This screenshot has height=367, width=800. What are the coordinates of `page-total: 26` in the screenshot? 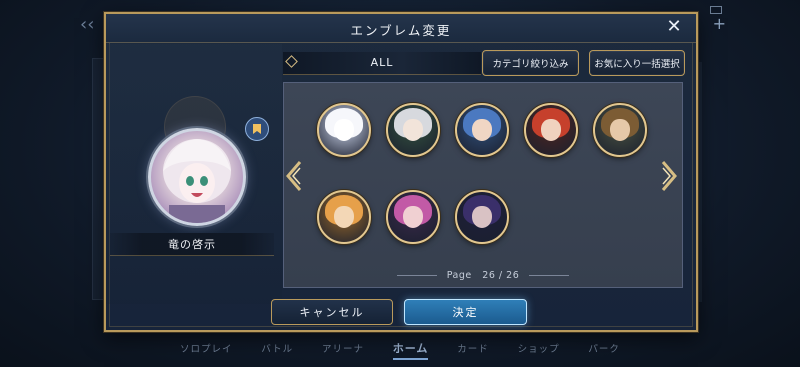 It's located at (513, 275).